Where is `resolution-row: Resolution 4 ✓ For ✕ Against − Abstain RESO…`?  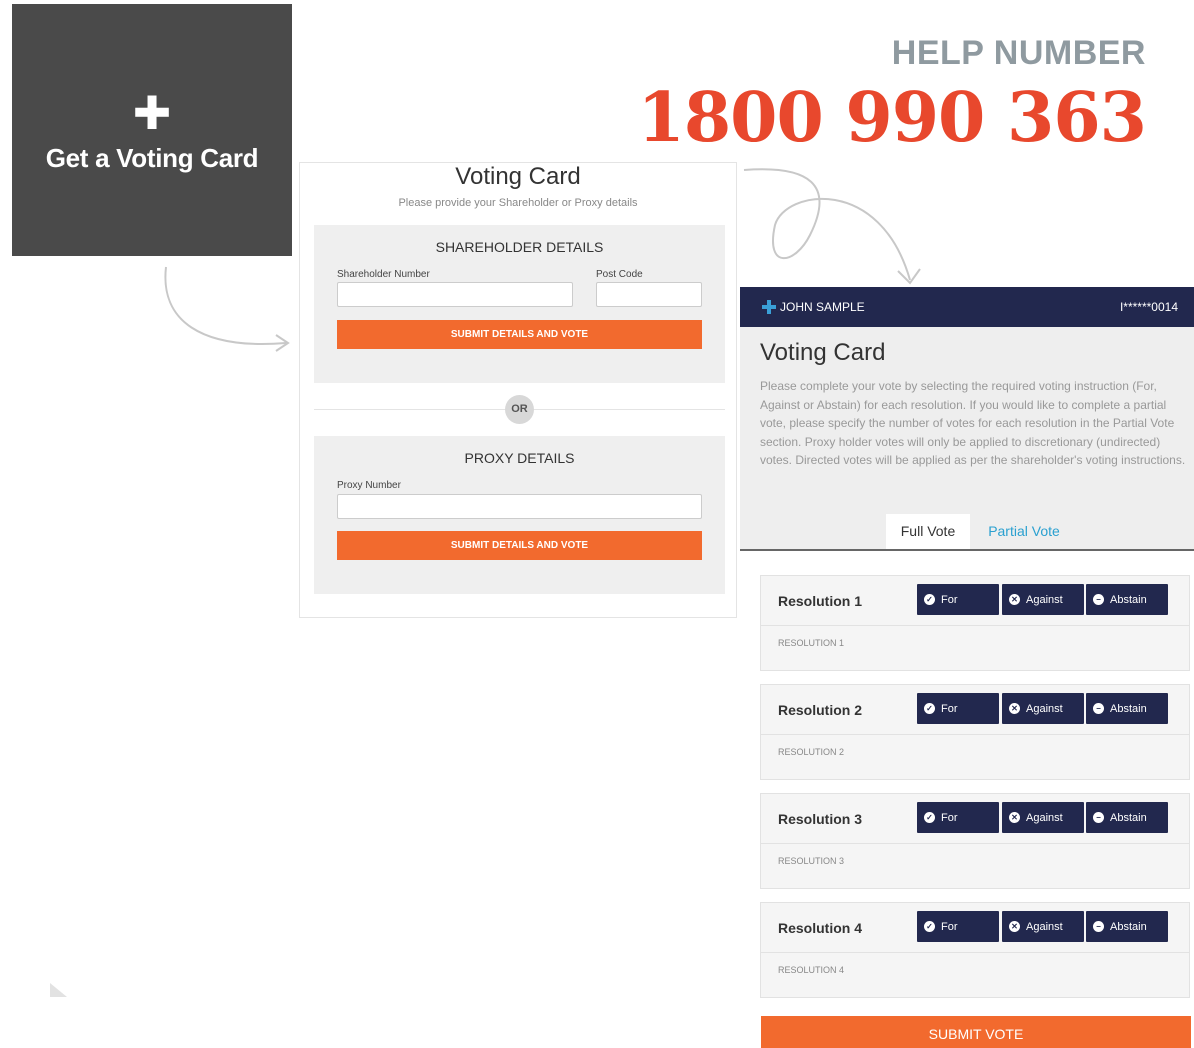
resolution-row: Resolution 4 ✓ For ✕ Against − Abstain RESO… is located at coordinates (975, 950).